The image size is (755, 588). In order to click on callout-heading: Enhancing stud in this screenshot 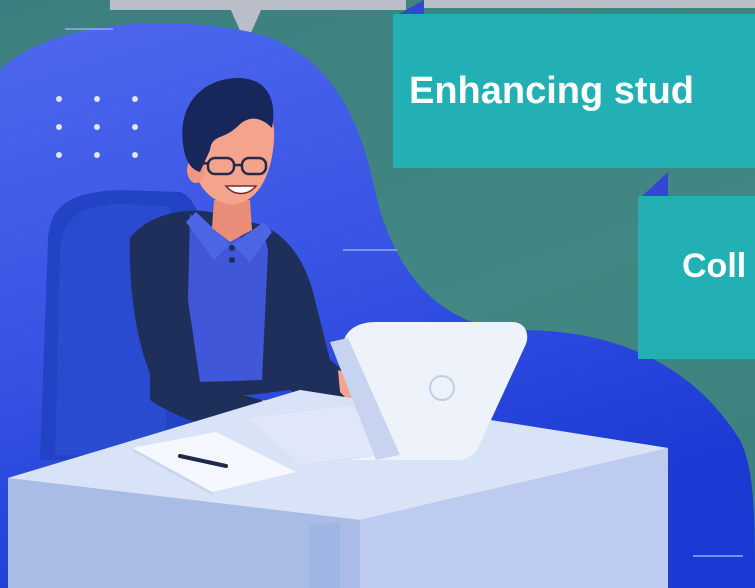, I will do `click(574, 91)`.